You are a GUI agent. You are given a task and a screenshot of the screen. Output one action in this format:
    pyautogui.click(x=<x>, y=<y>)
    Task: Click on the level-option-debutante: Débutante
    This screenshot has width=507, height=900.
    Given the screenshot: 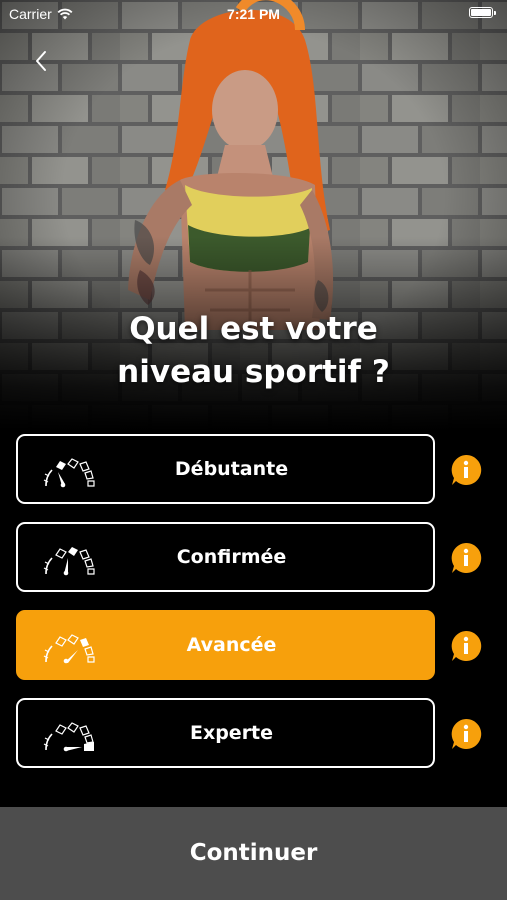 What is the action you would take?
    pyautogui.click(x=225, y=469)
    